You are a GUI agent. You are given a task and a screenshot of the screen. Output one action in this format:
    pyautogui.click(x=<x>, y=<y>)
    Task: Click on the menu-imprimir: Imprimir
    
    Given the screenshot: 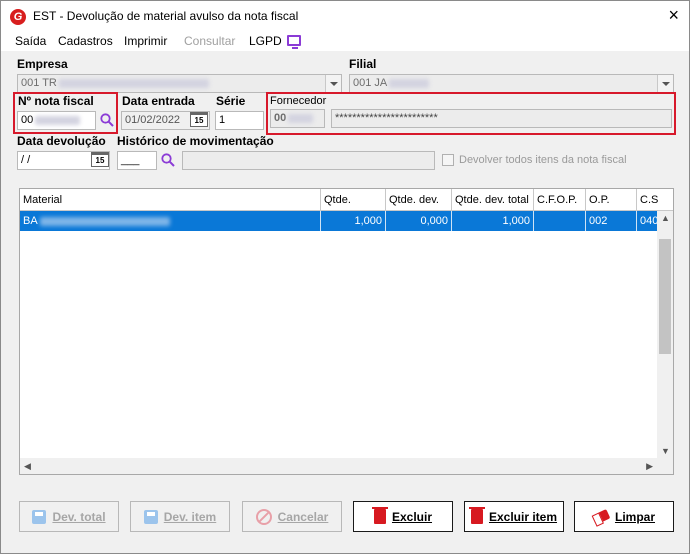 What is the action you would take?
    pyautogui.click(x=145, y=41)
    